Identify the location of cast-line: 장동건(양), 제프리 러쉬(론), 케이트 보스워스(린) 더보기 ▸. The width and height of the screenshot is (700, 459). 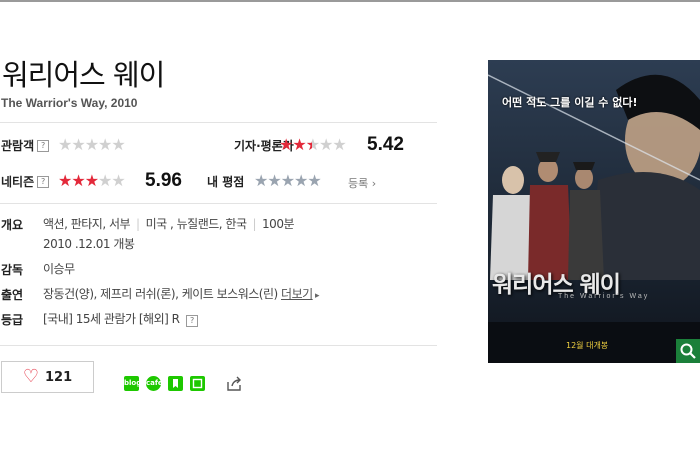
(181, 294).